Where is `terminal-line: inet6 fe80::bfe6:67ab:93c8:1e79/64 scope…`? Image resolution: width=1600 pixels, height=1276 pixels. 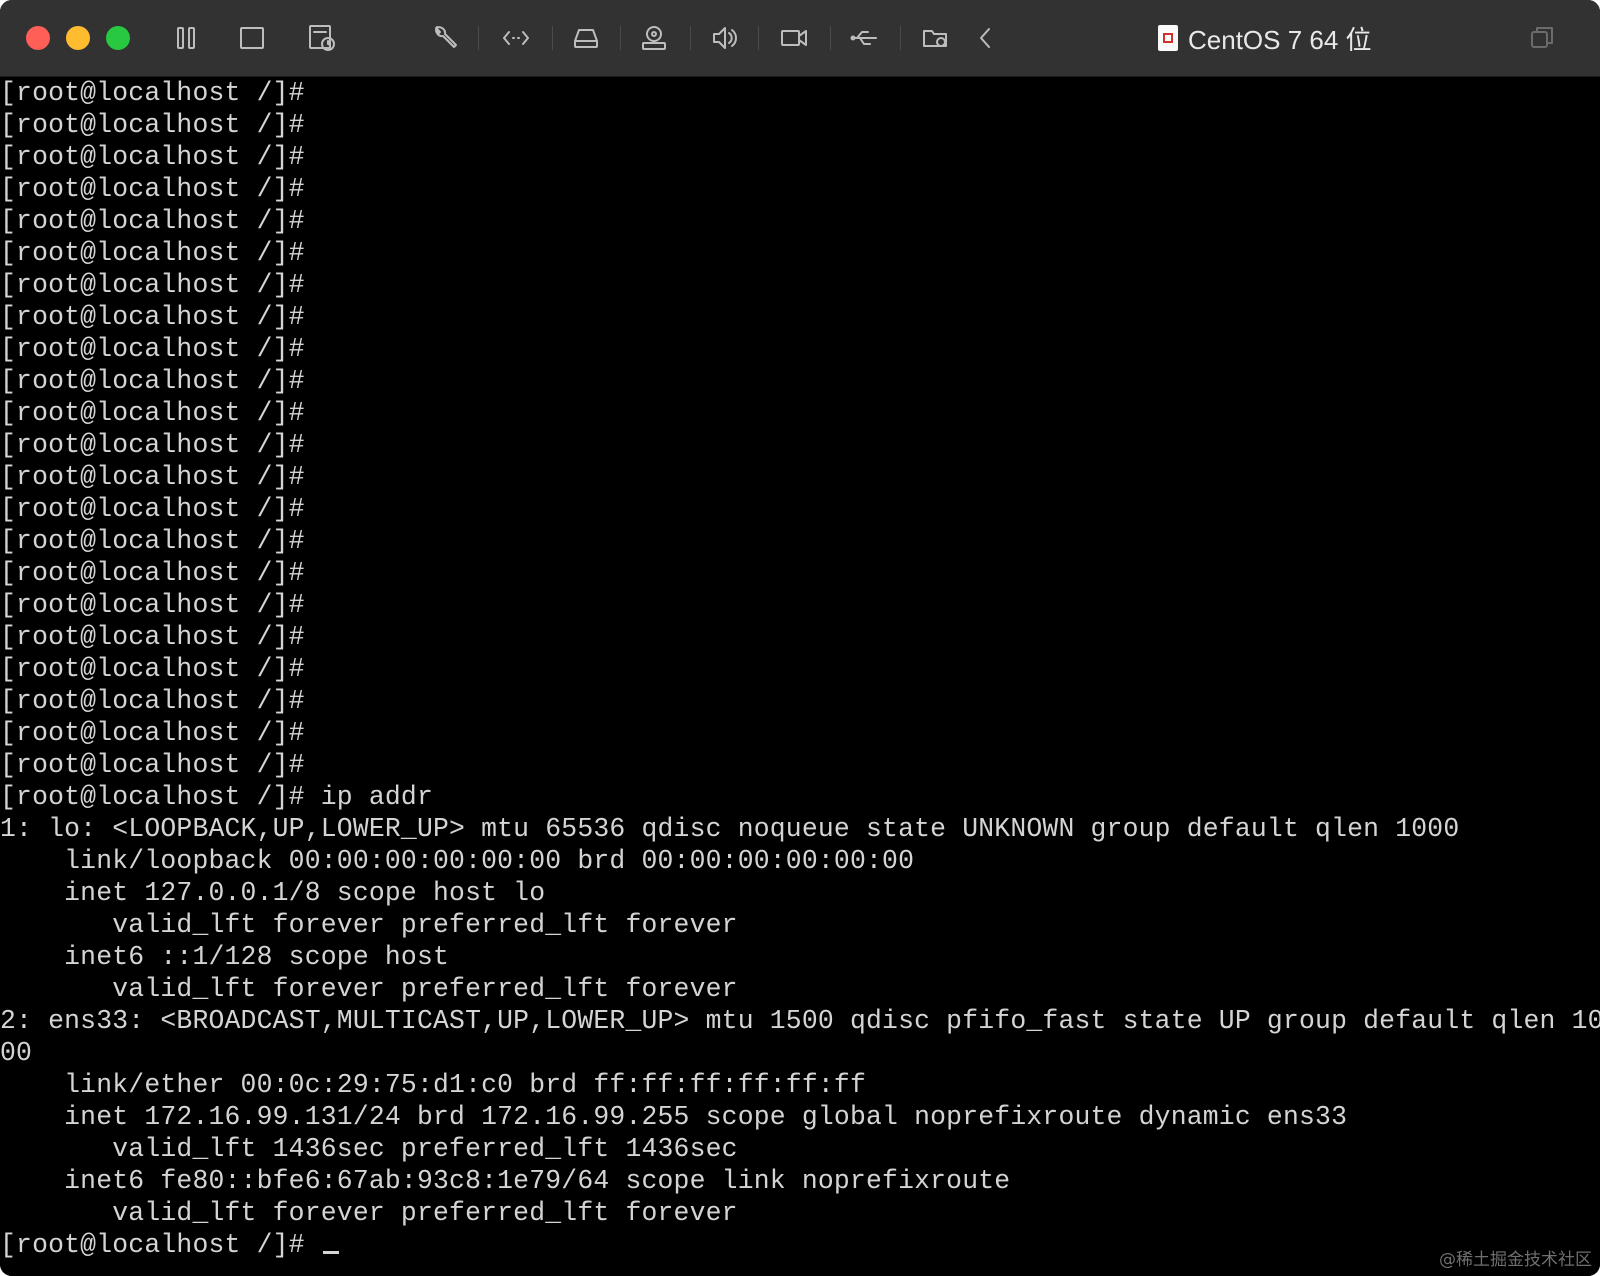
terminal-line: inet6 fe80::bfe6:67ab:93c8:1e79/64 scope… is located at coordinates (505, 1181).